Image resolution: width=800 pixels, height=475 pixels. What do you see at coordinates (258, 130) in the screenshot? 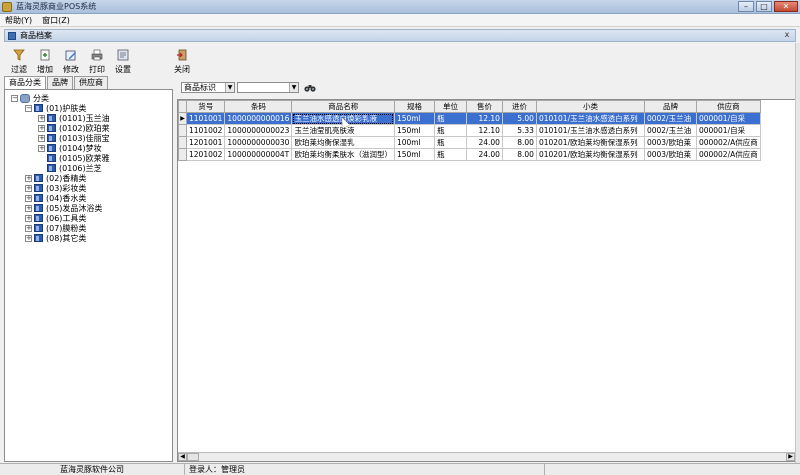
I see `cell-barcode: 1000000000023` at bounding box center [258, 130].